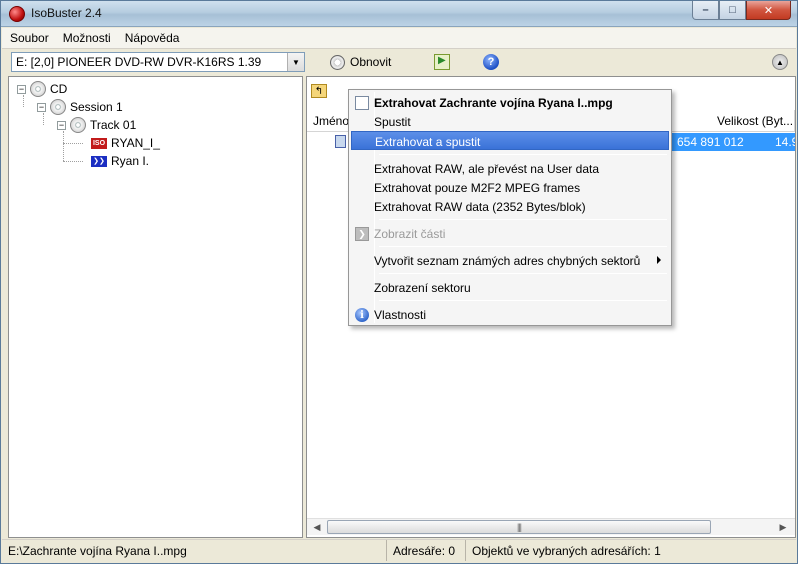 This screenshot has height=564, width=798. I want to click on window-title: IsoBuster 2.4, so click(66, 13).